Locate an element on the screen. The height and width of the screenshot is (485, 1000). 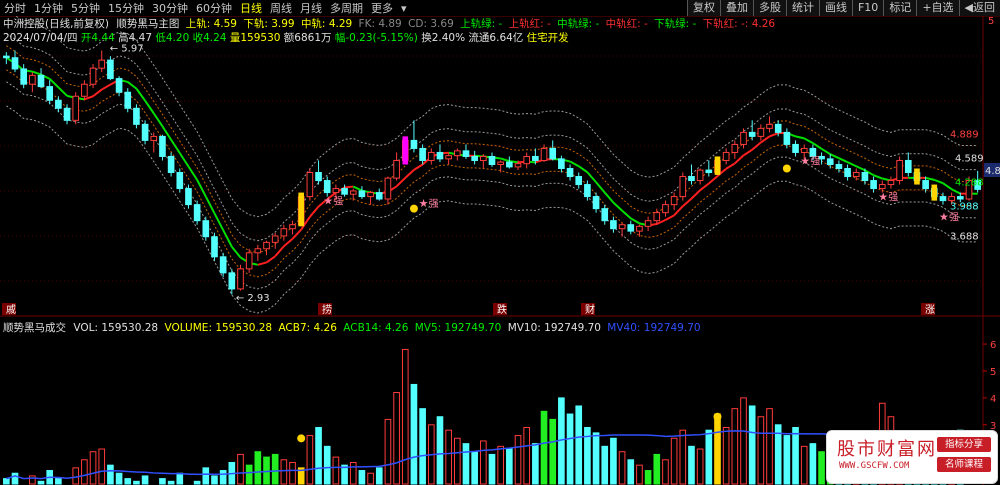
volume-value: VOLUME: 159530.28 is located at coordinates (218, 328).